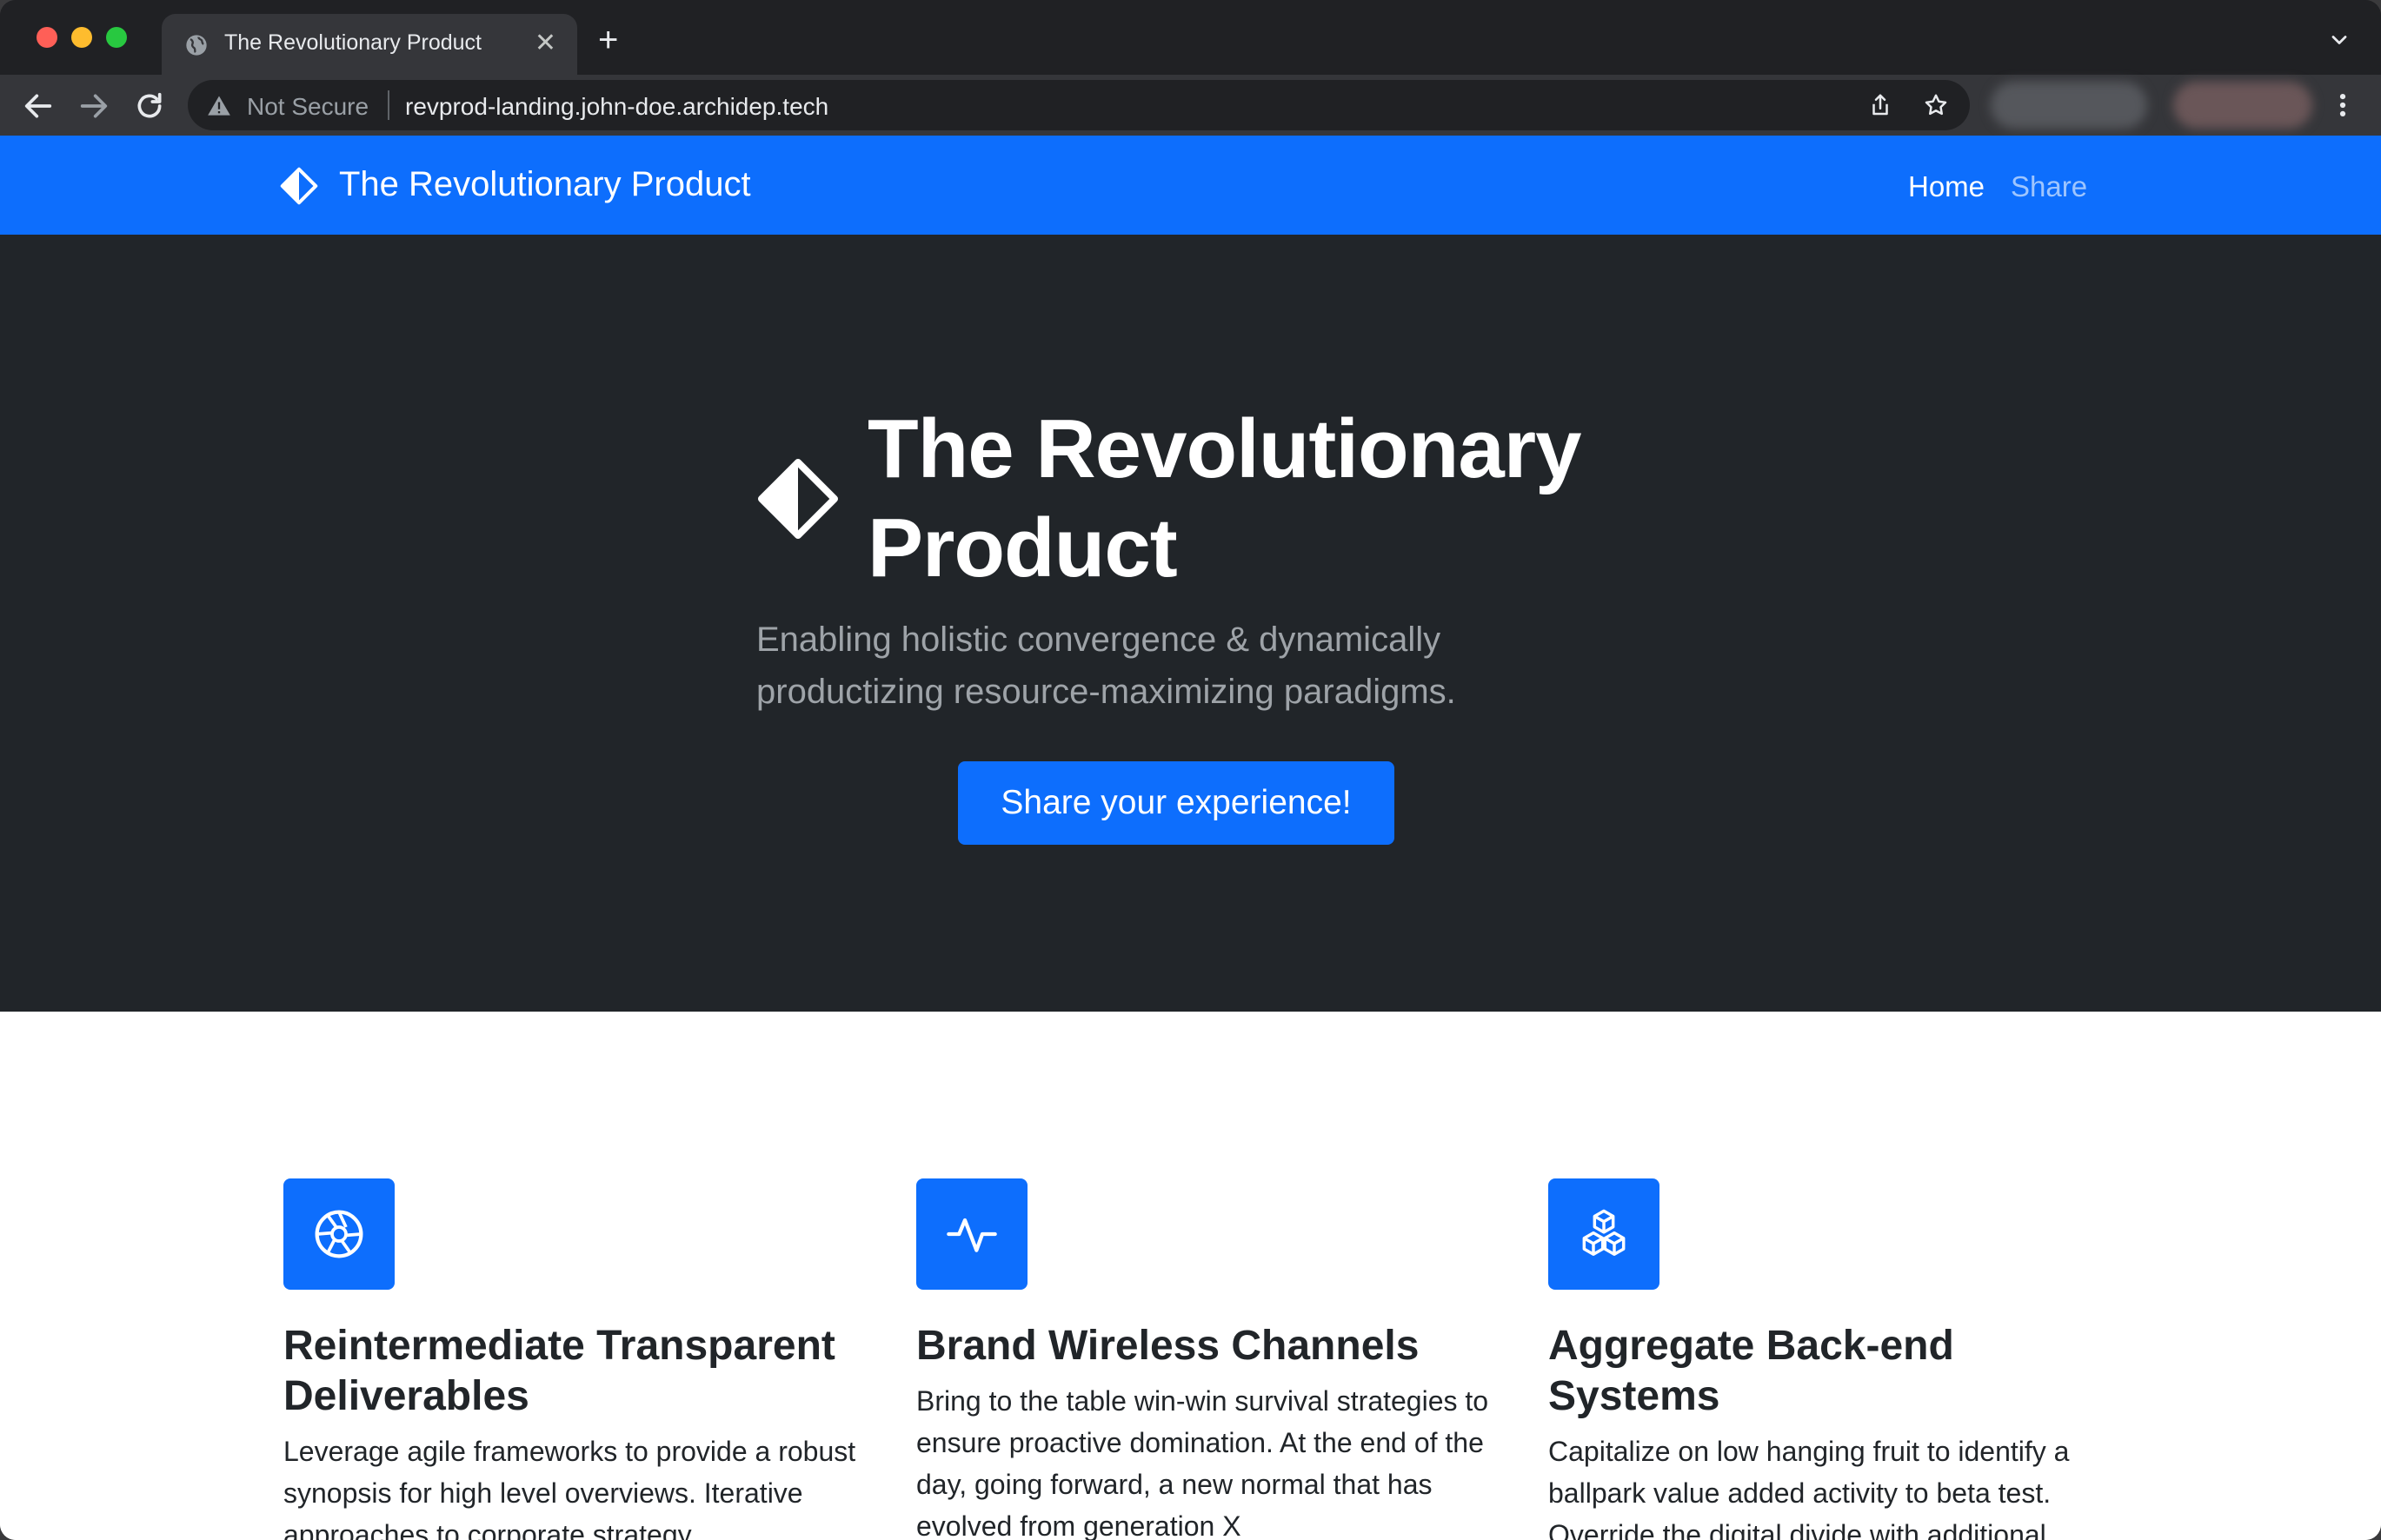 The width and height of the screenshot is (2381, 1540). Describe the element at coordinates (2049, 186) in the screenshot. I see `nav-share-link: Share` at that location.